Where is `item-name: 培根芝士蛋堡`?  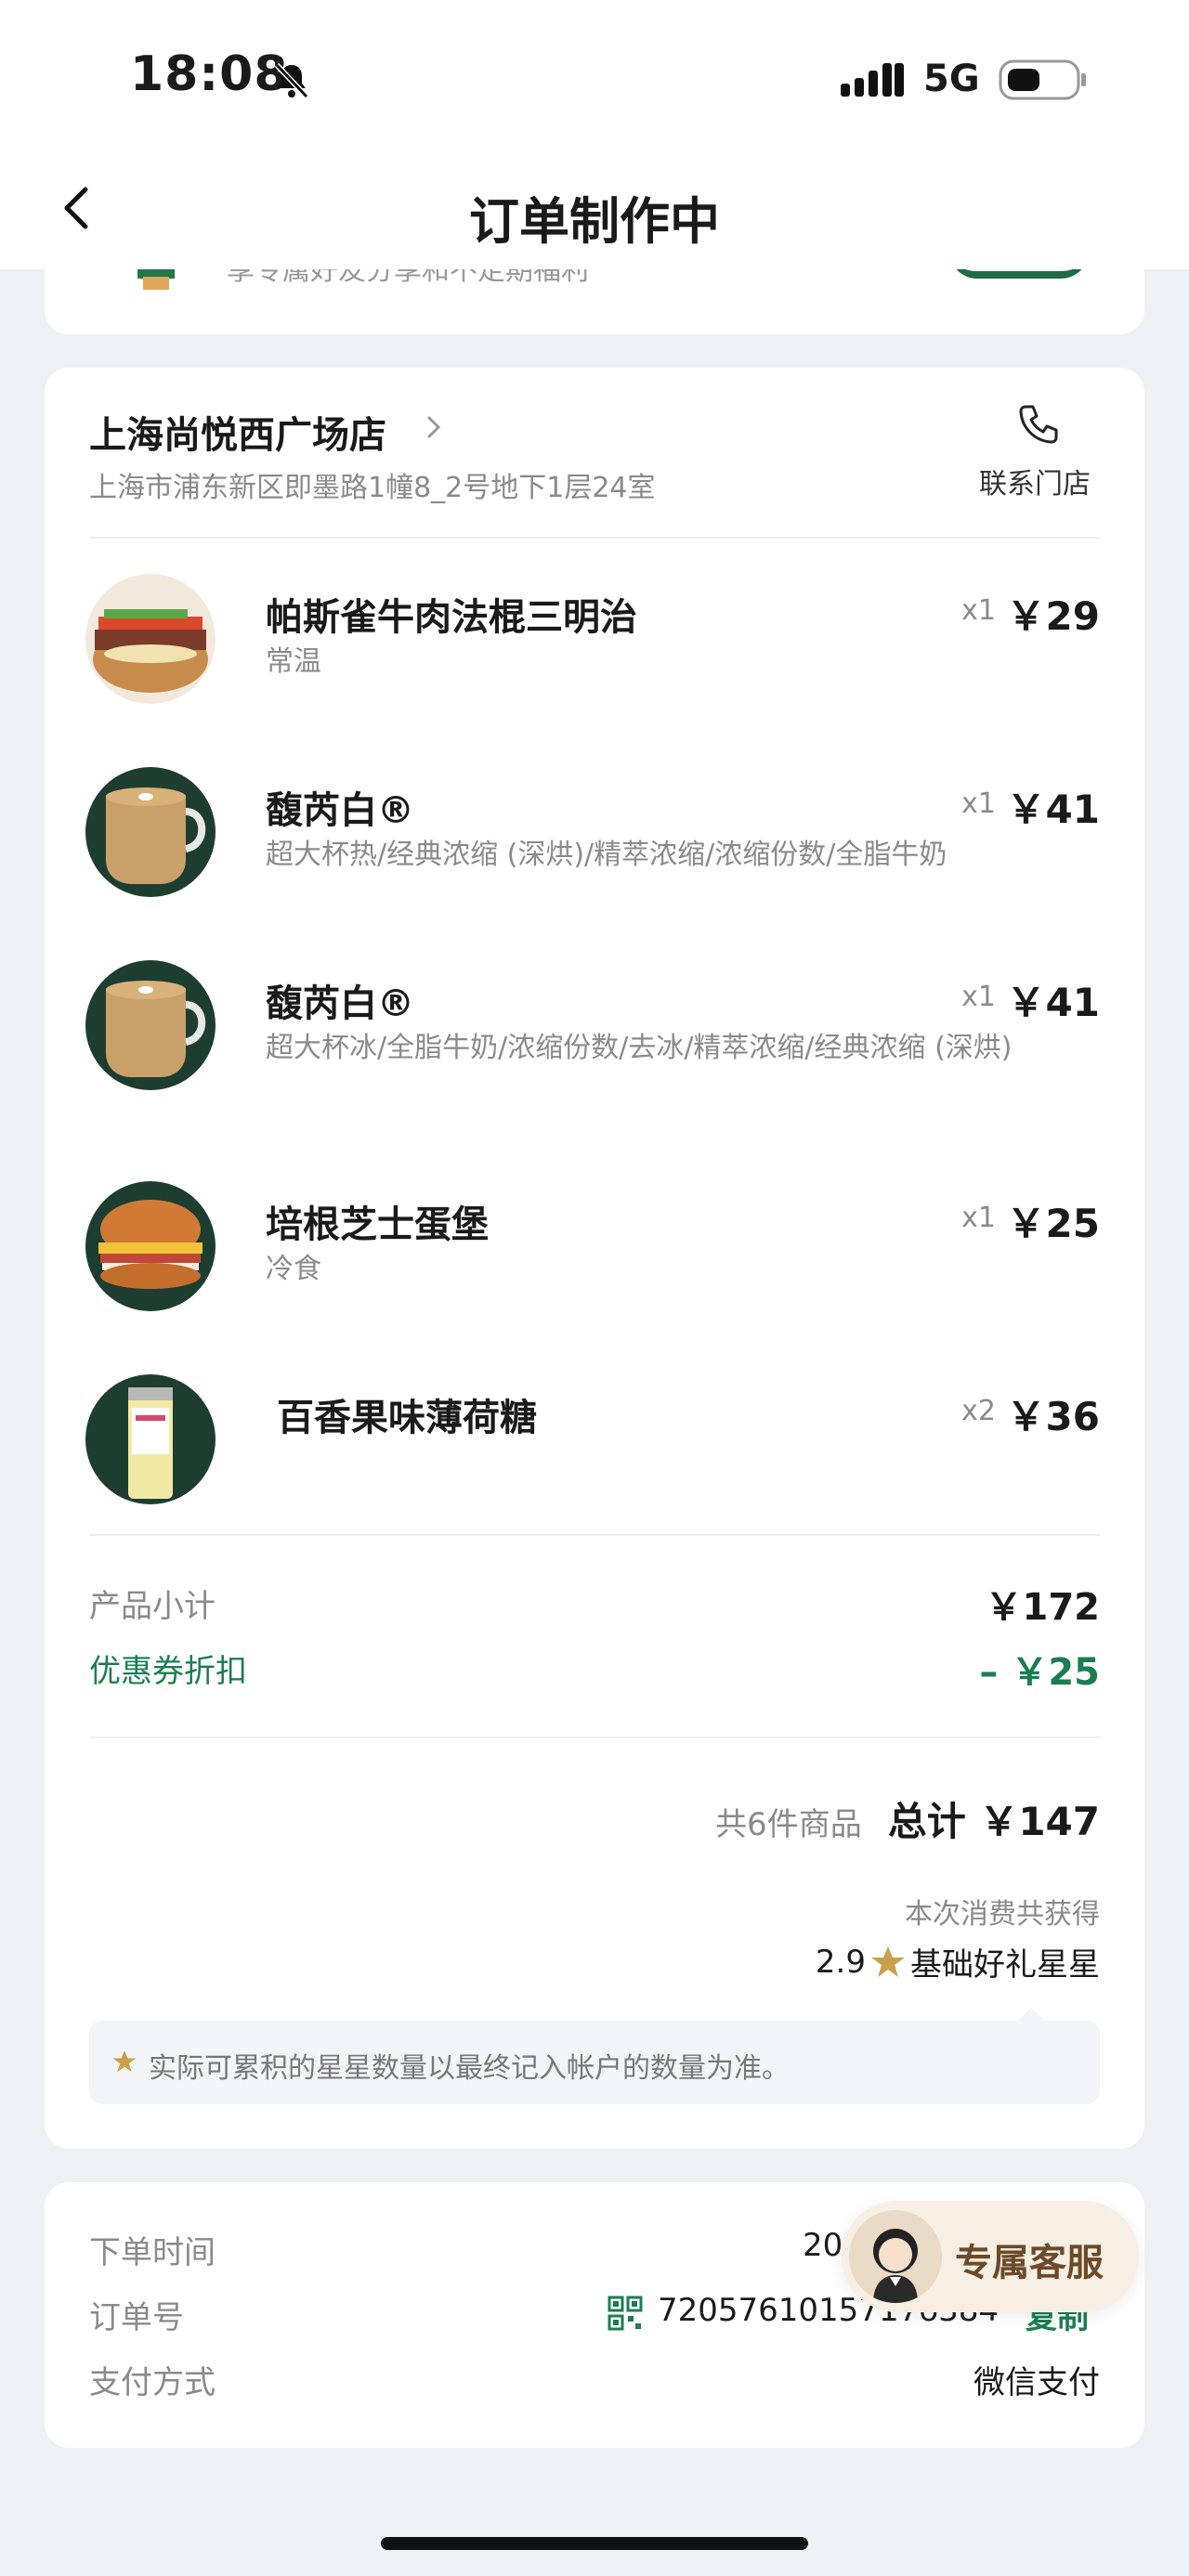 item-name: 培根芝士蛋堡 is located at coordinates (377, 1225).